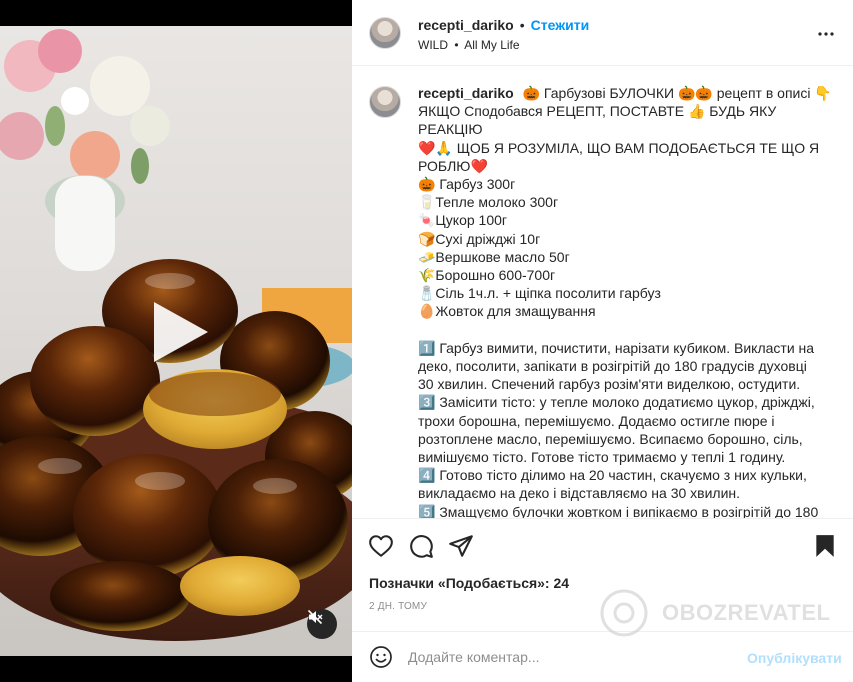  Describe the element at coordinates (602, 545) in the screenshot. I see `action-bar` at that location.